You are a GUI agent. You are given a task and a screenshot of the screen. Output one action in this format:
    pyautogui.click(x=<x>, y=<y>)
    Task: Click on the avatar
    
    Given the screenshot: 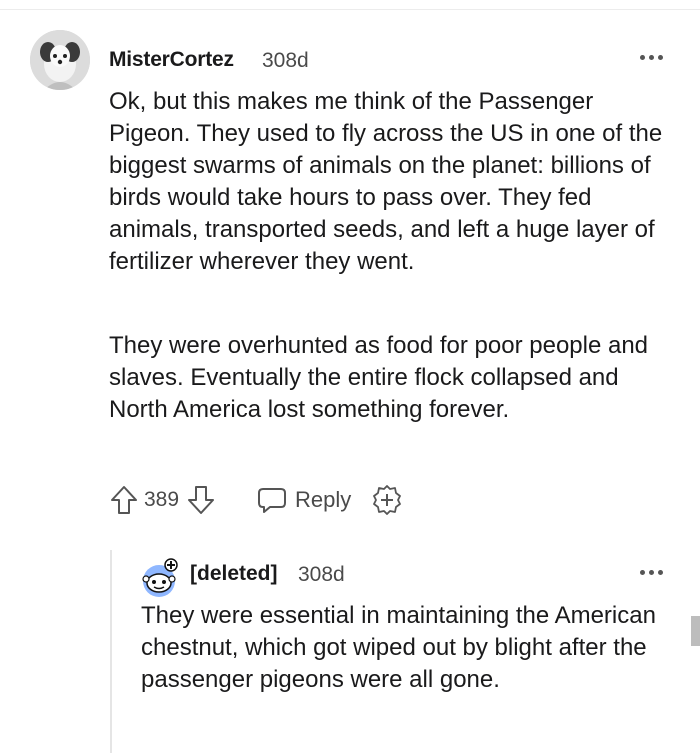 What is the action you would take?
    pyautogui.click(x=60, y=60)
    